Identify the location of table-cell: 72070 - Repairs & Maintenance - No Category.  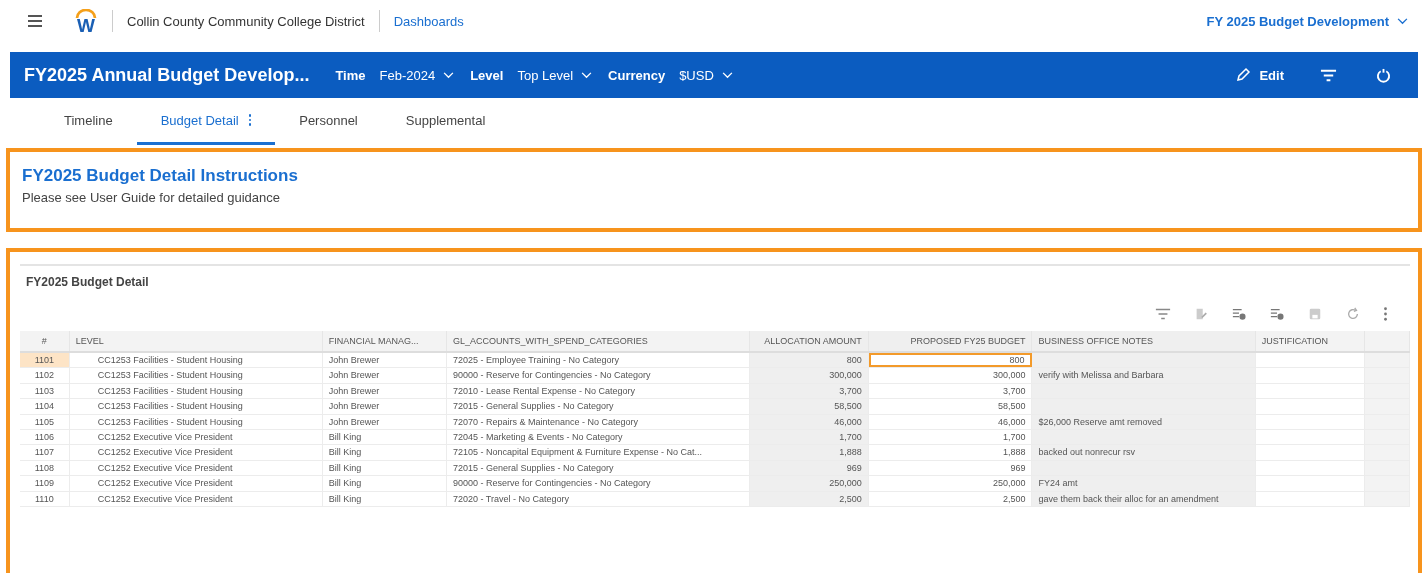
(598, 421).